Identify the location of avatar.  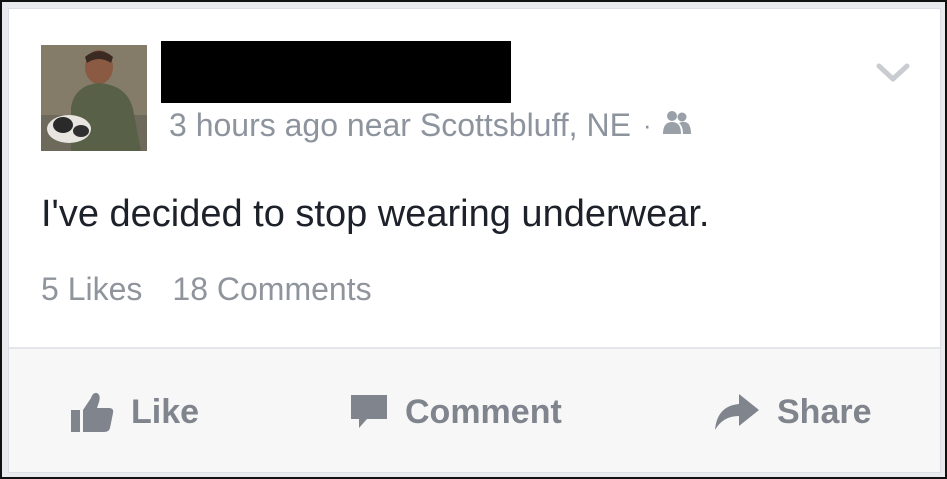
(94, 98).